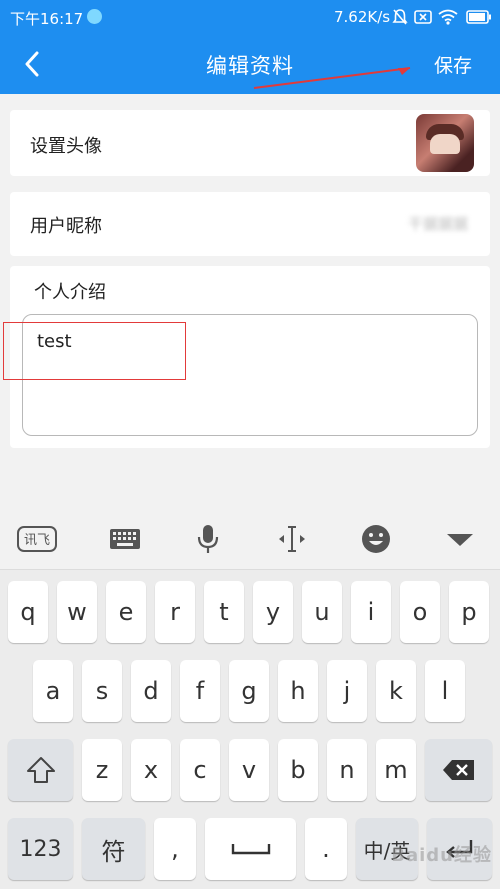 This screenshot has height=889, width=500. Describe the element at coordinates (28, 612) in the screenshot. I see `key-q: q` at that location.